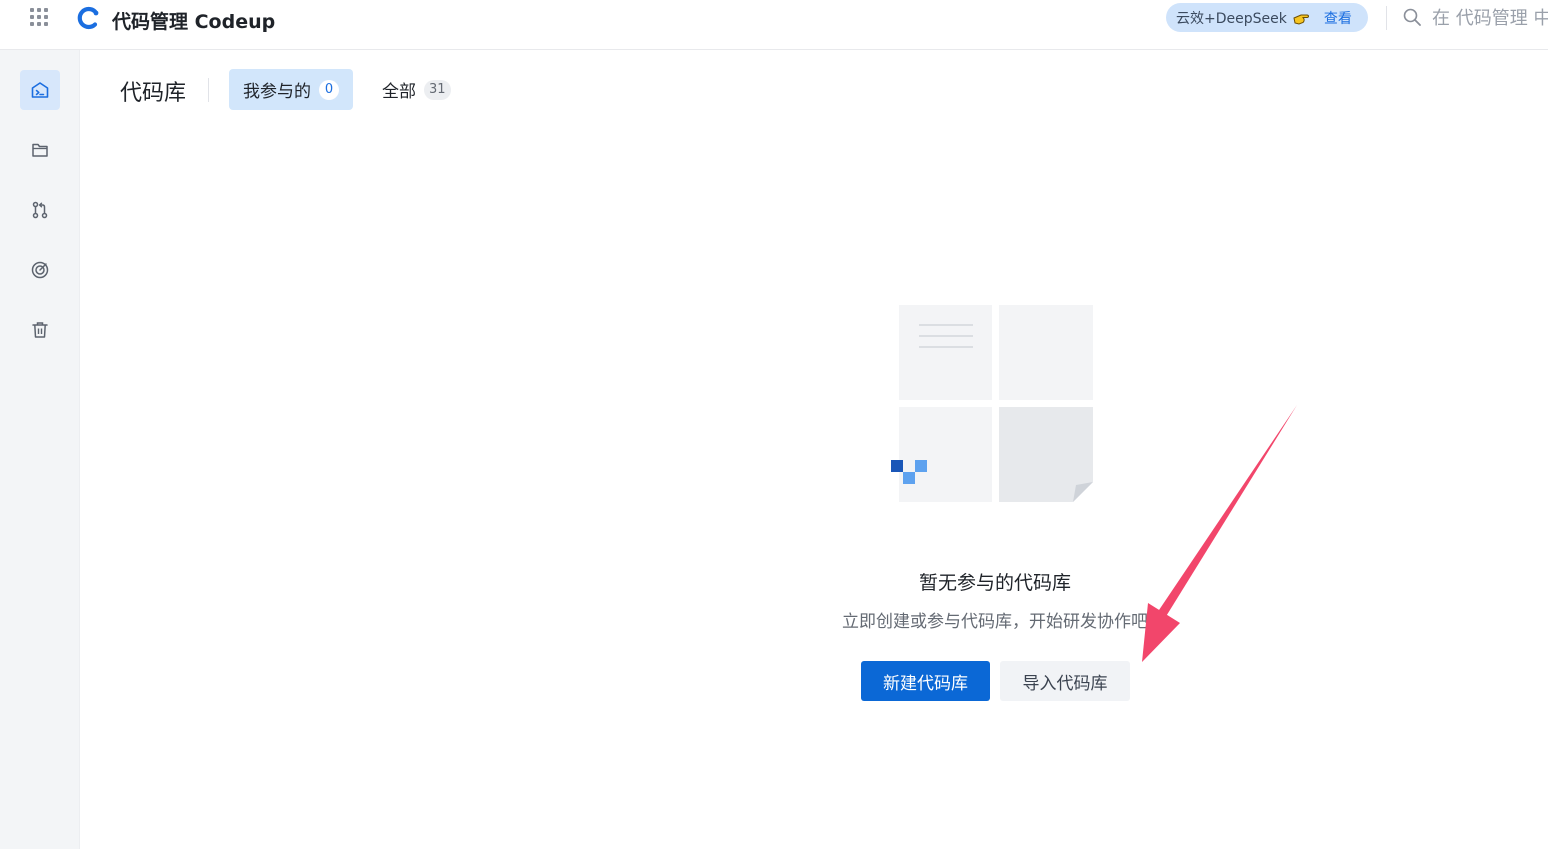  Describe the element at coordinates (1338, 18) in the screenshot. I see `promo-view-link: 查看` at that location.